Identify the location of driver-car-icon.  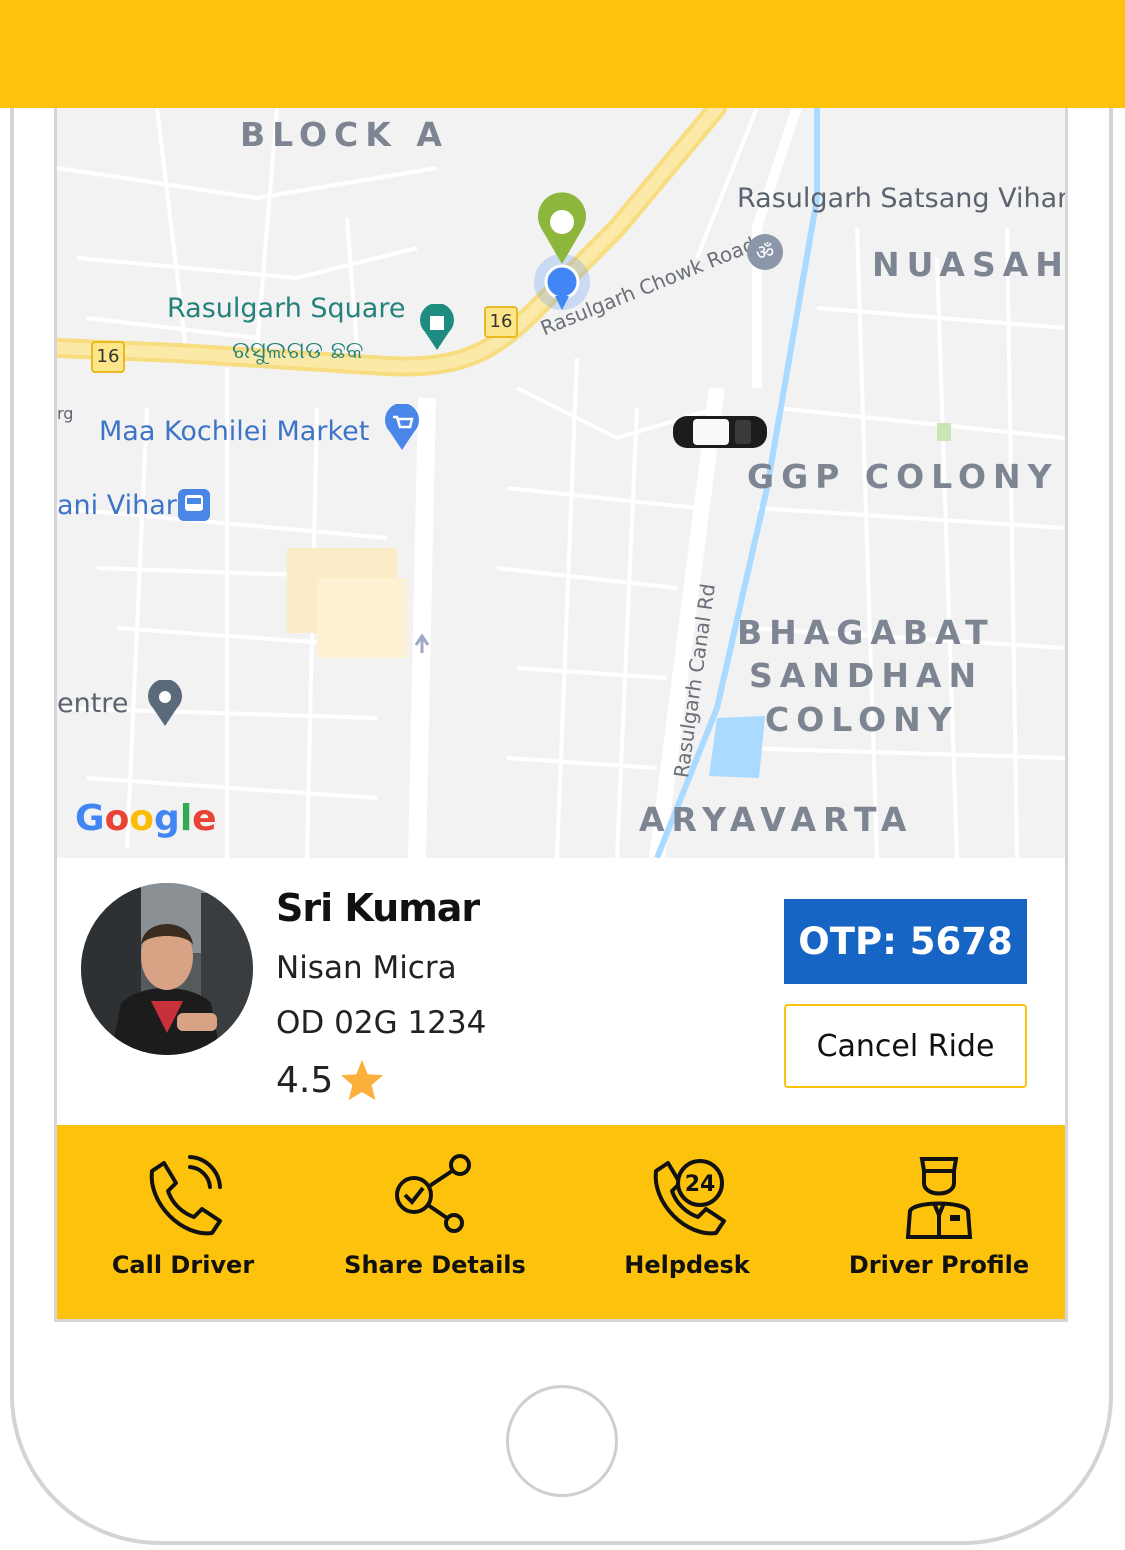
(720, 432).